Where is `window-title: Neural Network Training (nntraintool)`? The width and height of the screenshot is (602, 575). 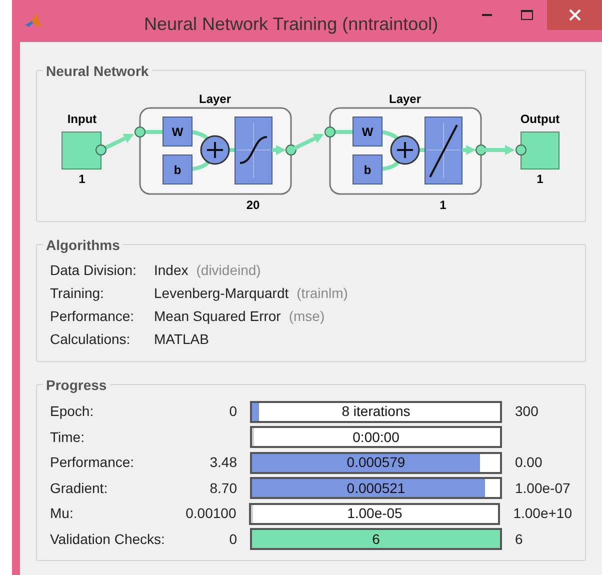 window-title: Neural Network Training (nntraintool) is located at coordinates (291, 24).